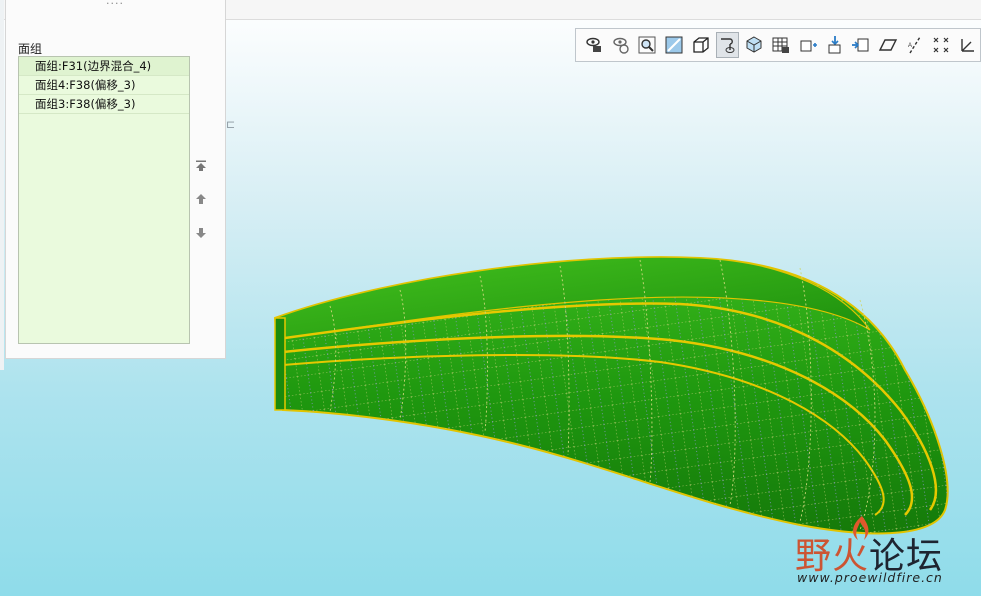 The width and height of the screenshot is (981, 596). Describe the element at coordinates (808, 45) in the screenshot. I see `layers-icon` at that location.